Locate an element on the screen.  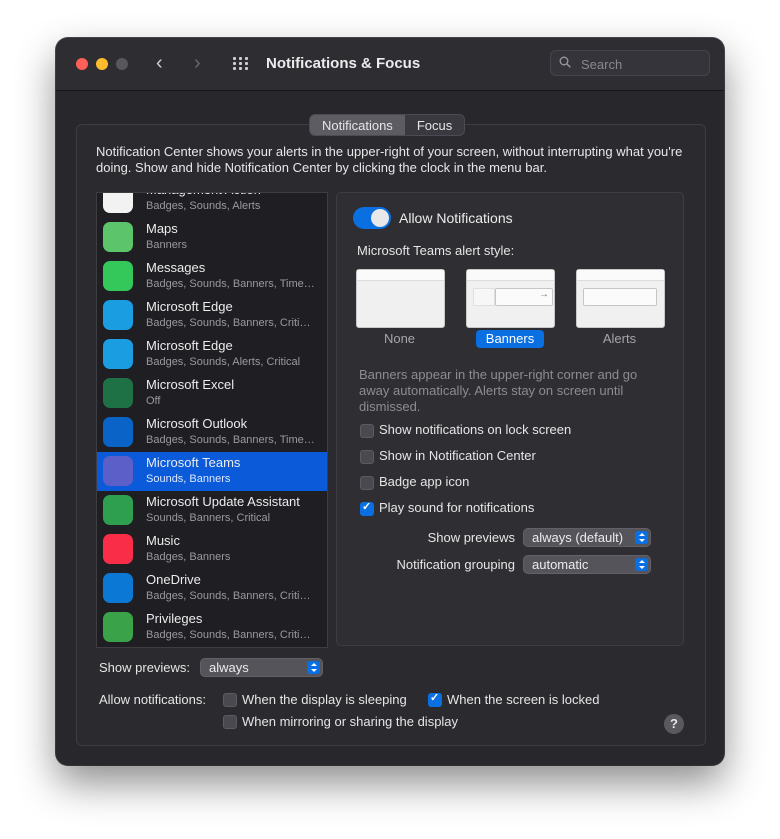
app-name: Maps is located at coordinates (162, 228).